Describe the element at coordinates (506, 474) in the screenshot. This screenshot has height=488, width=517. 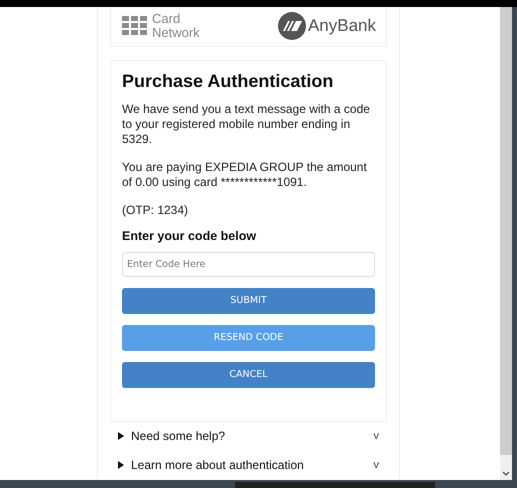
I see `scroll-down-icon` at that location.